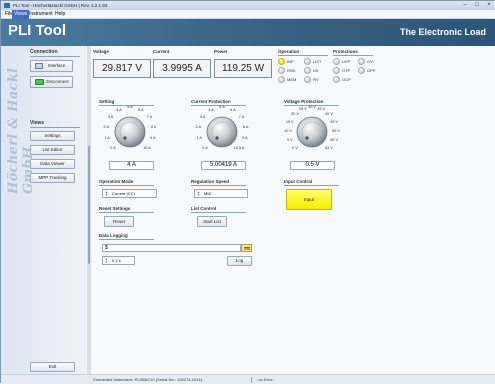 The image size is (495, 384). What do you see at coordinates (202, 116) in the screenshot?
I see `current-protection-scale-label: 3 A` at bounding box center [202, 116].